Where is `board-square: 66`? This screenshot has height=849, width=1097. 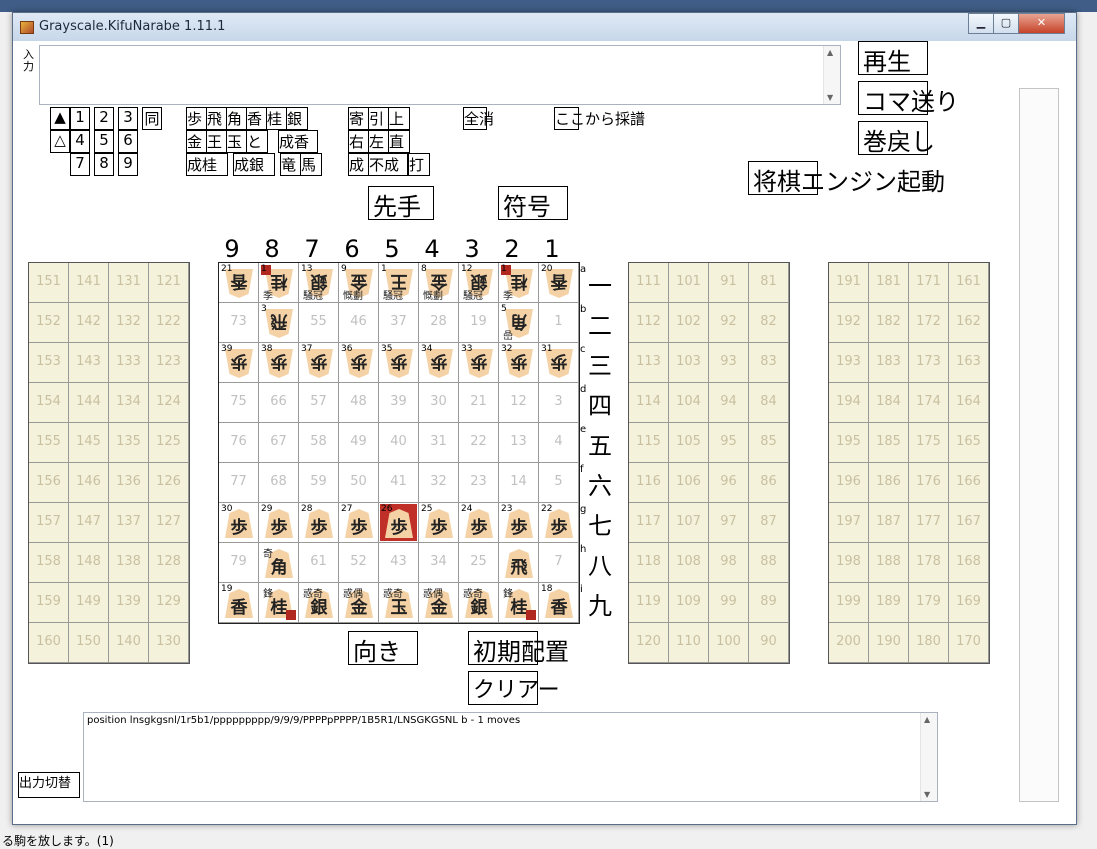
board-square: 66 is located at coordinates (279, 403).